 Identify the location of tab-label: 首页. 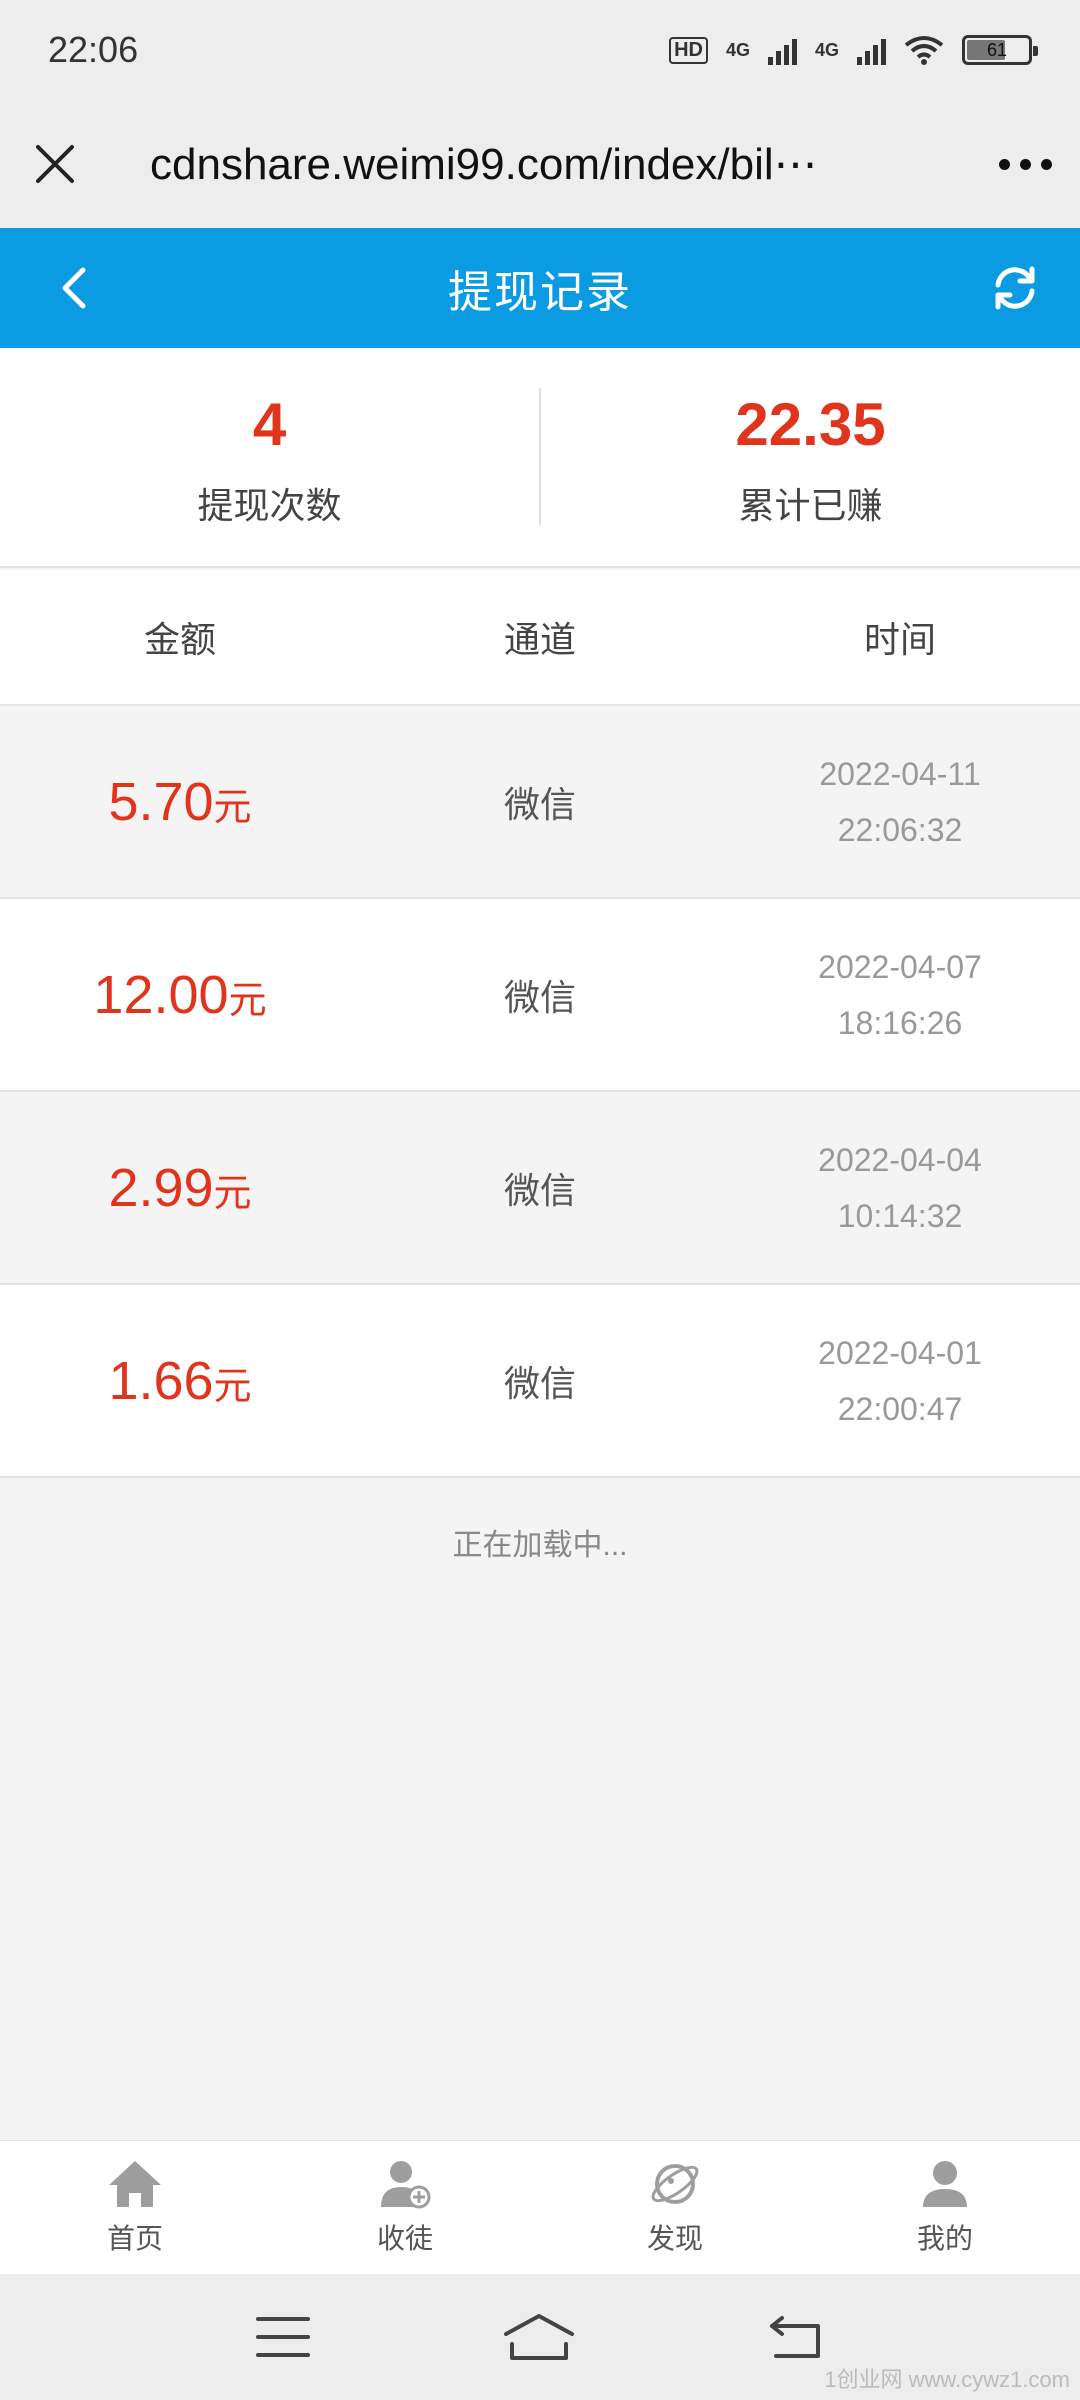
(134, 2238).